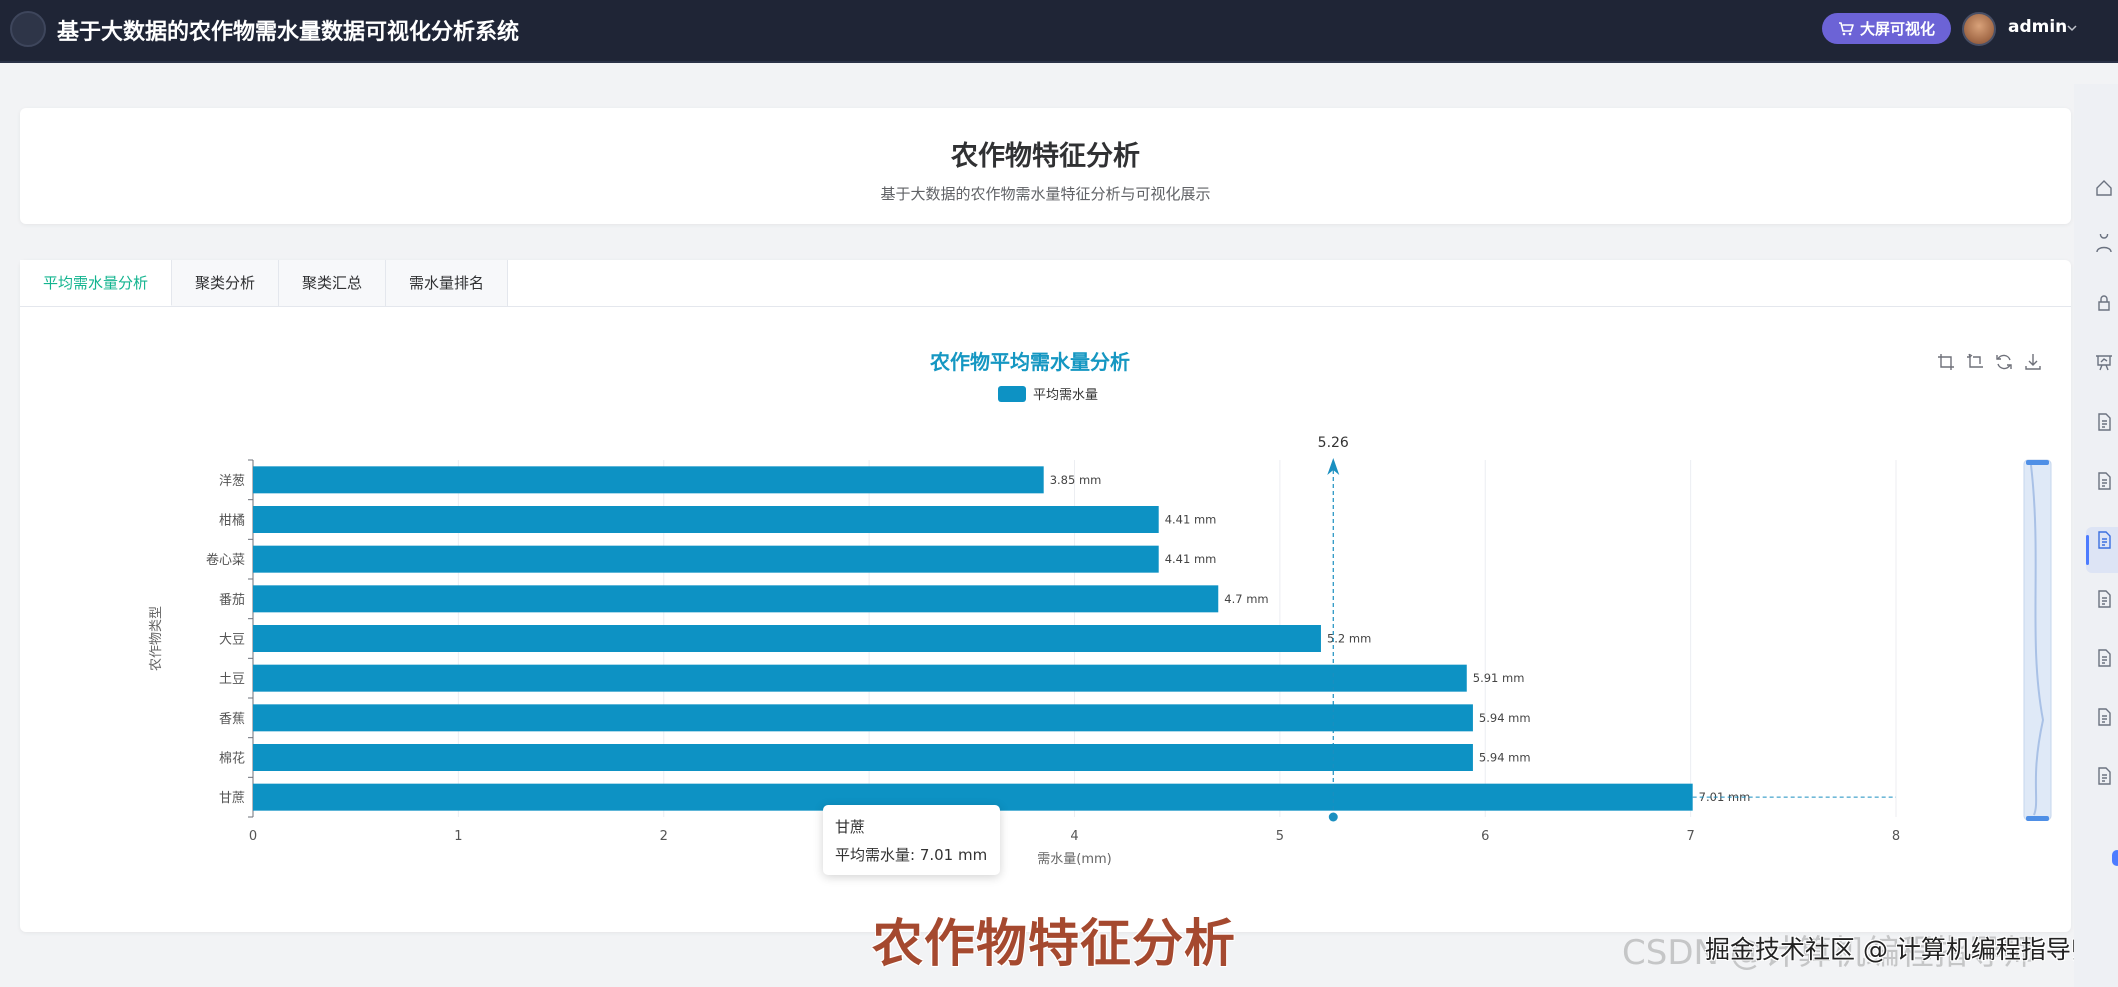  What do you see at coordinates (911, 855) in the screenshot?
I see `tooltip-value: 平均需水量: 7.01 mm` at bounding box center [911, 855].